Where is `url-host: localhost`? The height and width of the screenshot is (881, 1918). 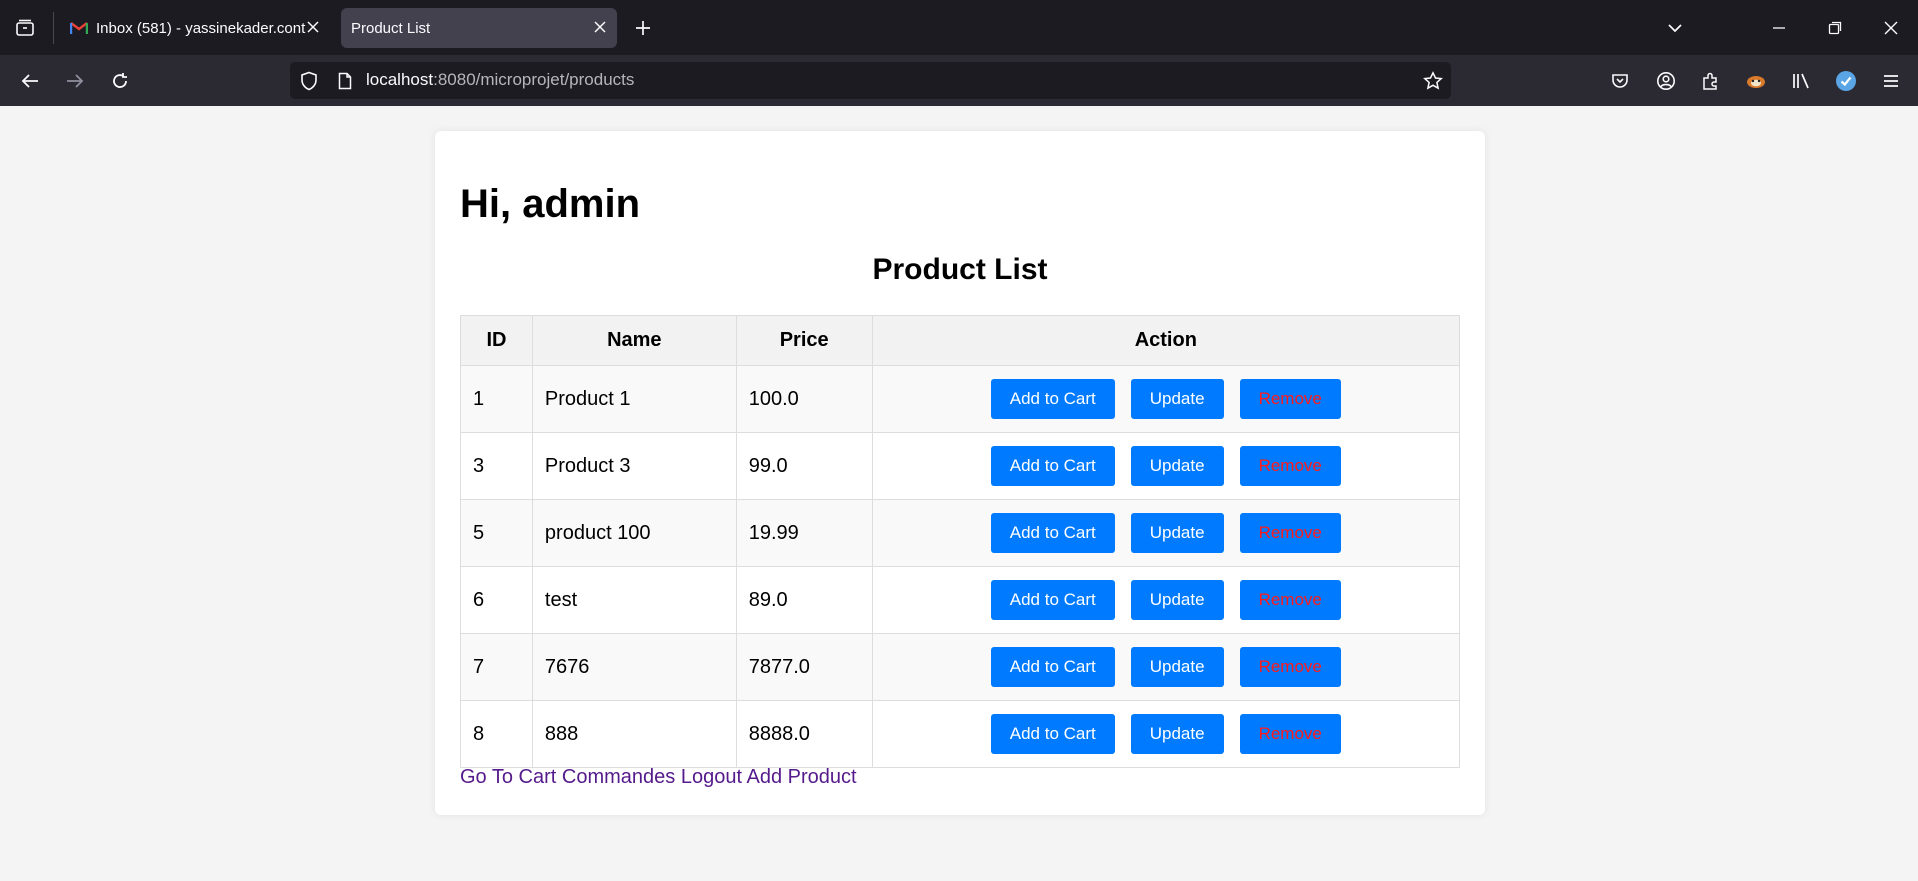
url-host: localhost is located at coordinates (400, 79).